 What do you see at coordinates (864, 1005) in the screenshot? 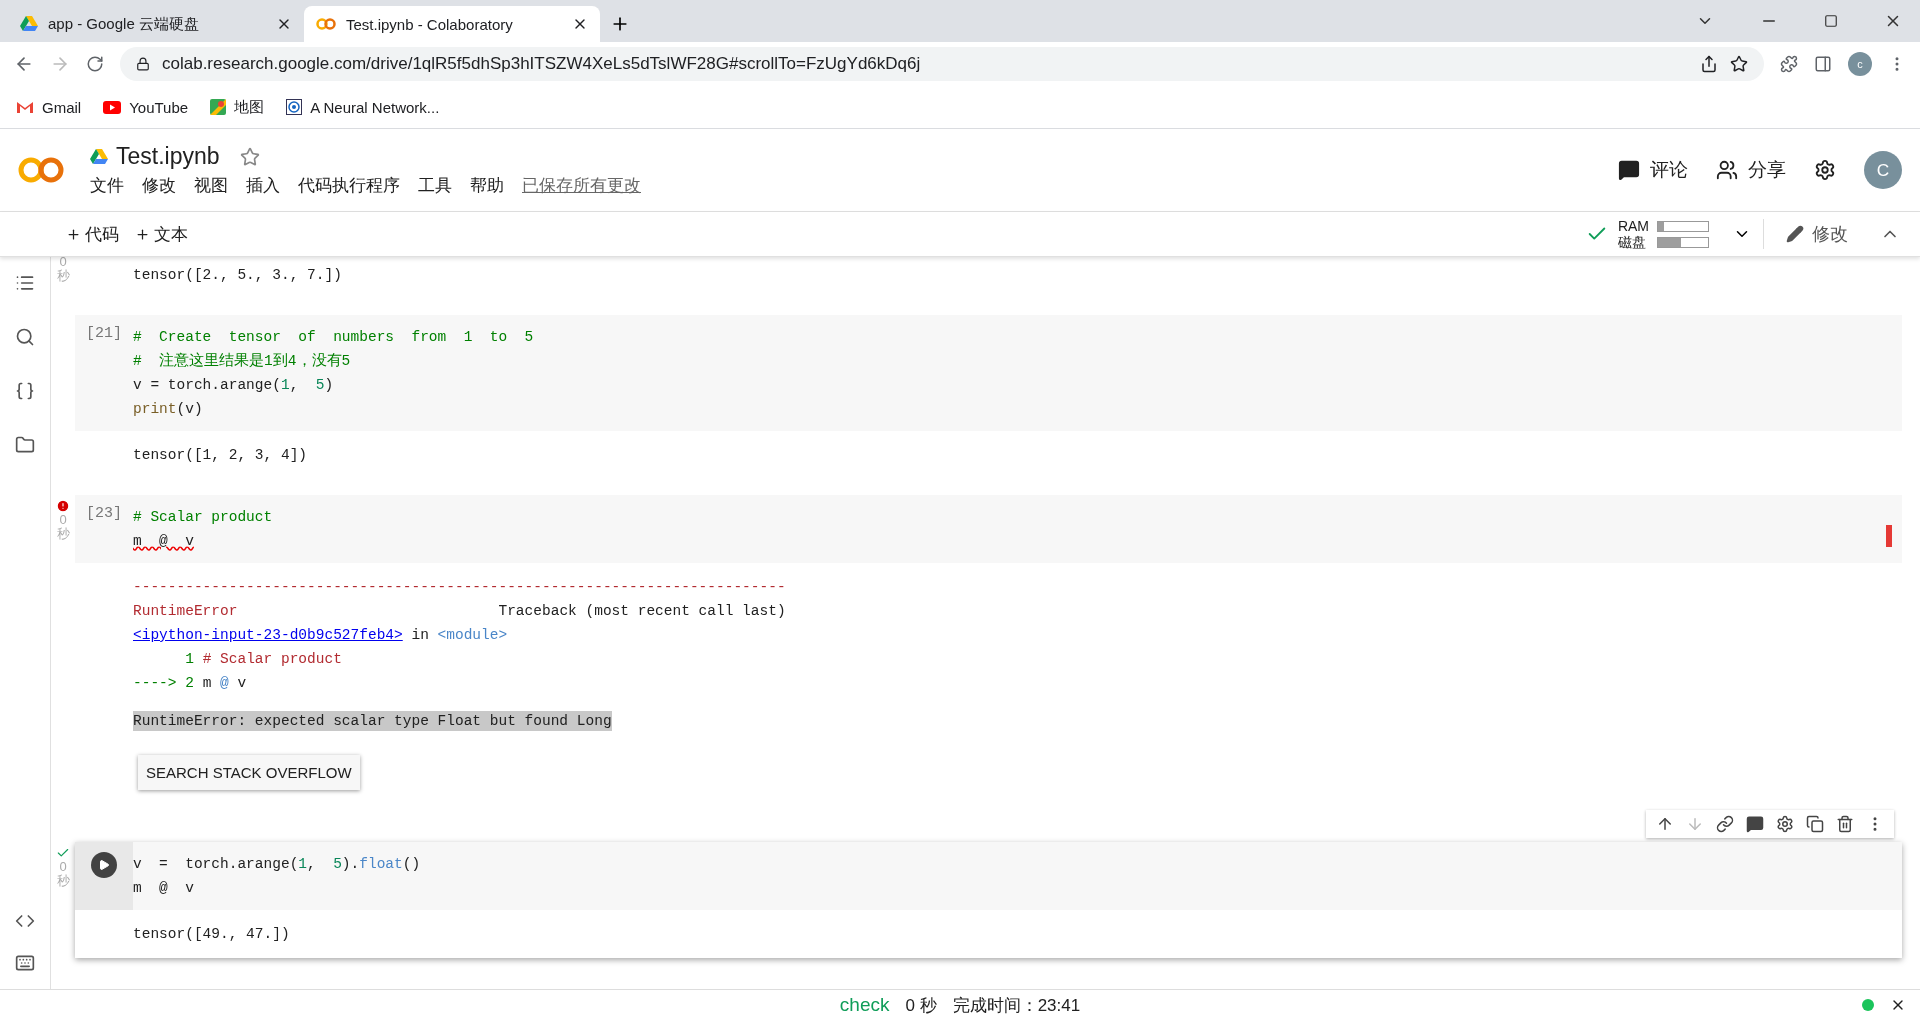
I see `status-check: check` at bounding box center [864, 1005].